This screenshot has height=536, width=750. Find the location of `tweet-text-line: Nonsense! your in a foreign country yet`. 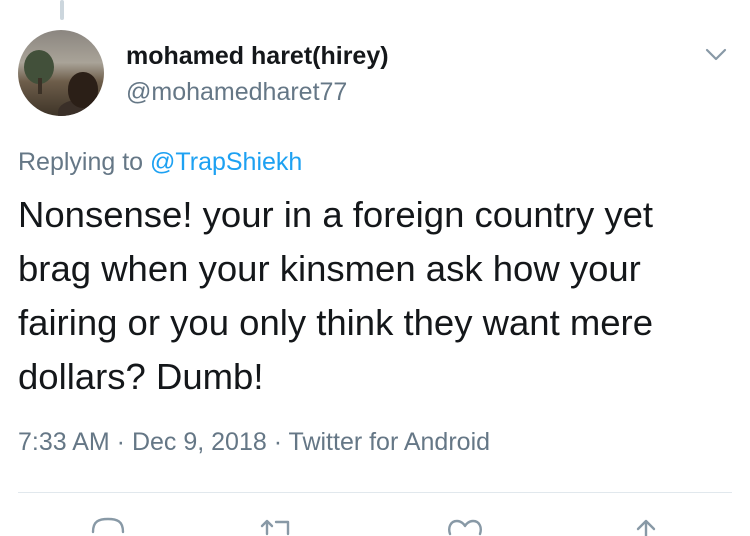

tweet-text-line: Nonsense! your in a foreign country yet is located at coordinates (336, 214).